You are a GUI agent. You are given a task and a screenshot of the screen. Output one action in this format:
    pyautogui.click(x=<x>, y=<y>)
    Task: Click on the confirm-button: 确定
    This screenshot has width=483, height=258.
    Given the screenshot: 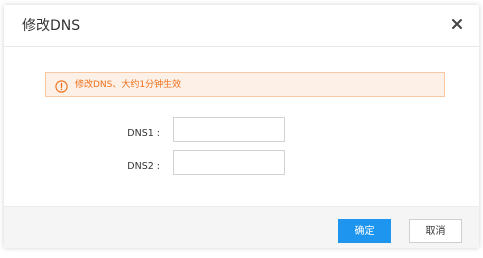 What is the action you would take?
    pyautogui.click(x=364, y=231)
    